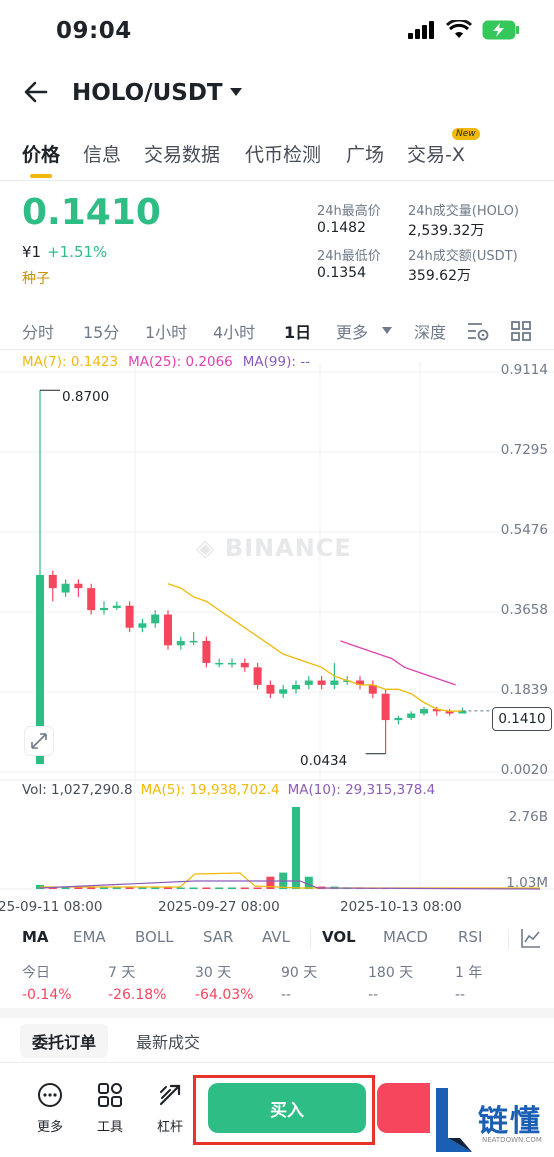 The image size is (554, 1157). I want to click on tab-token-check: 代币检测, so click(283, 153).